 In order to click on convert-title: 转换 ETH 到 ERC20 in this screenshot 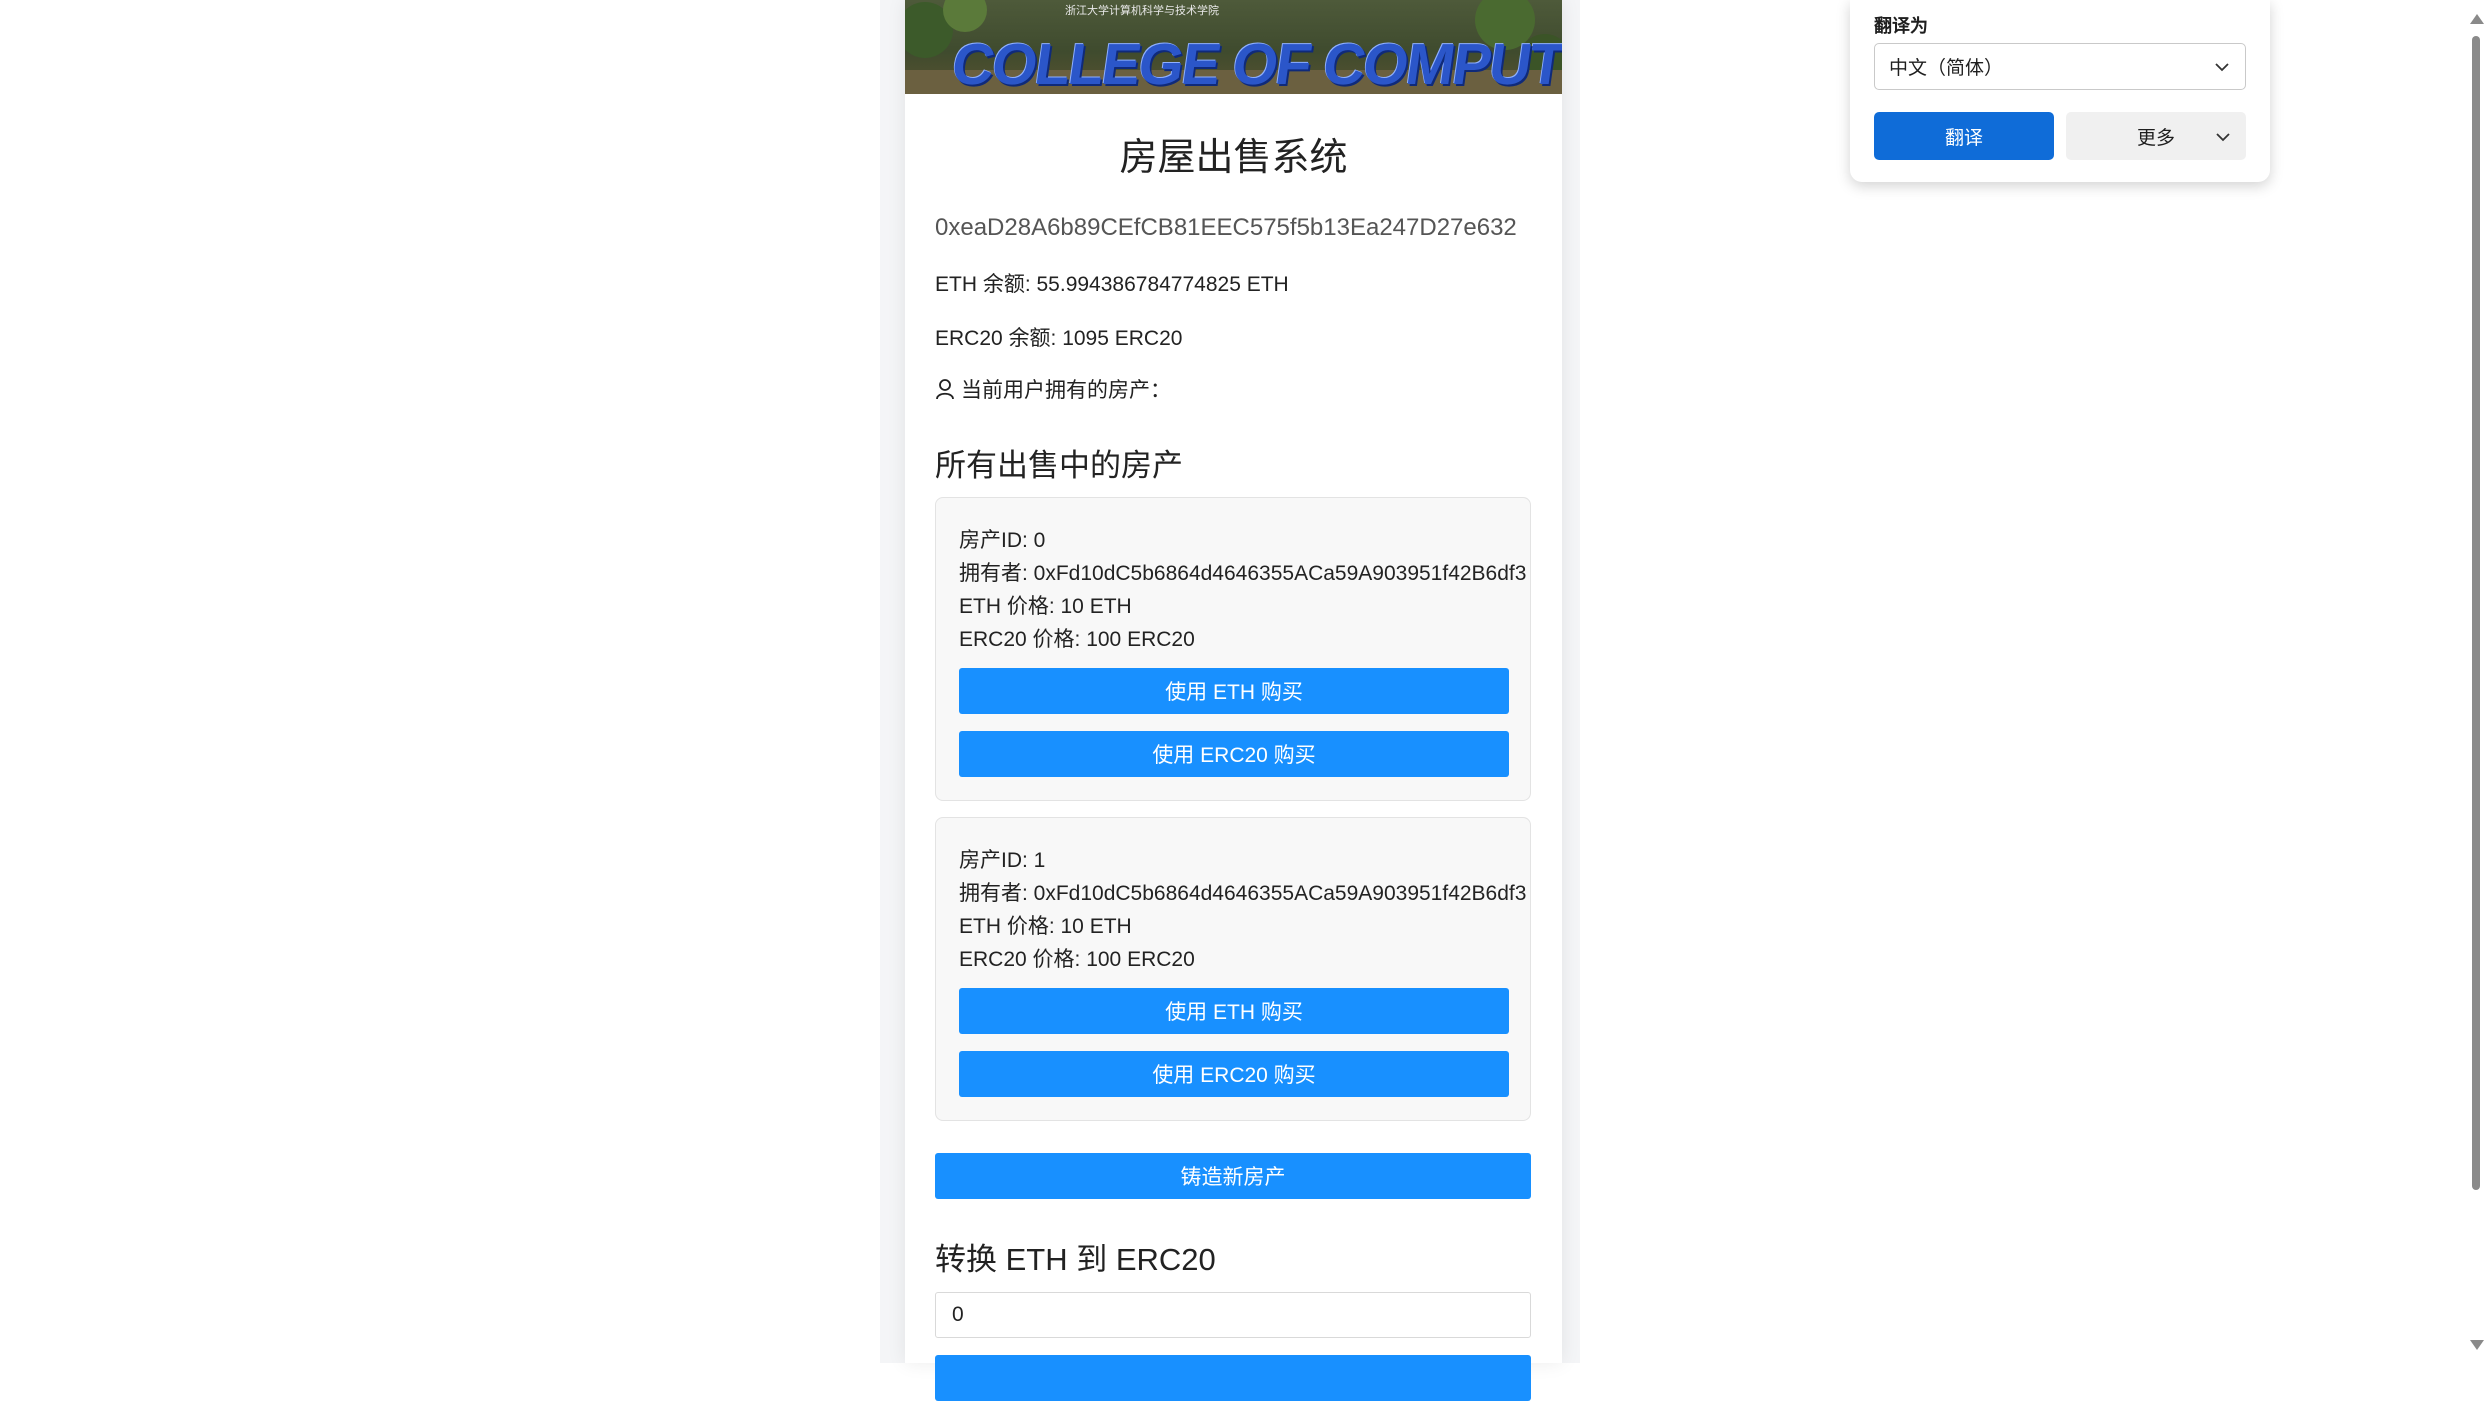, I will do `click(1075, 1259)`.